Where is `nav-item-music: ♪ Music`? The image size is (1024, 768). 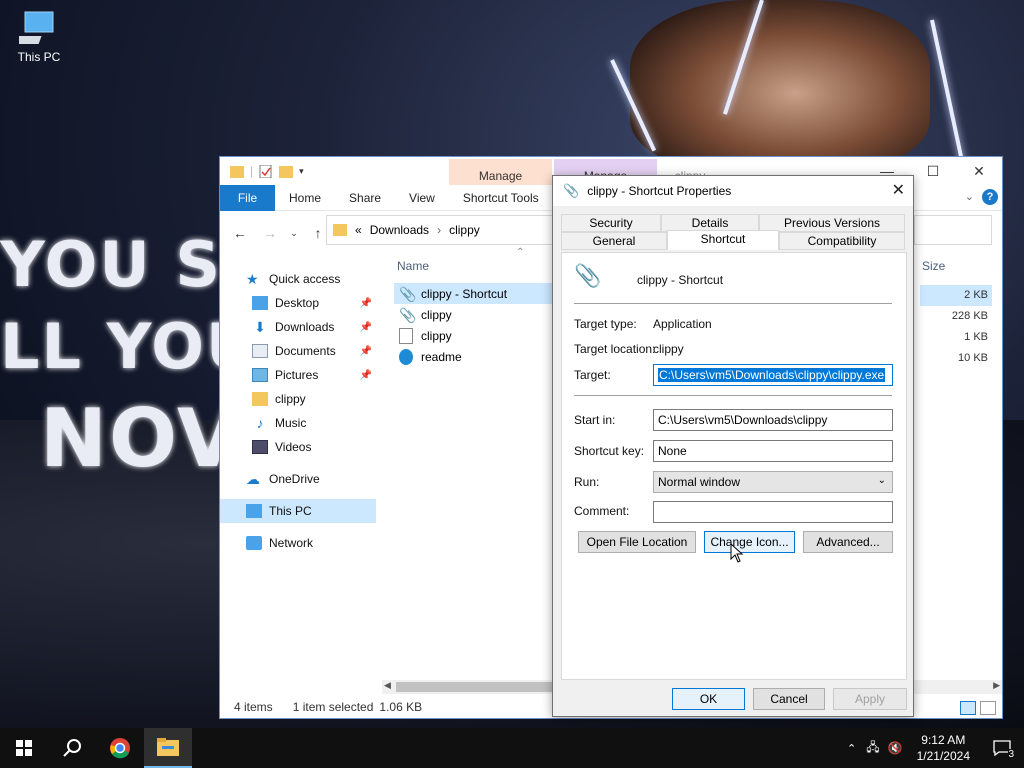
nav-item-music: ♪ Music is located at coordinates (298, 423).